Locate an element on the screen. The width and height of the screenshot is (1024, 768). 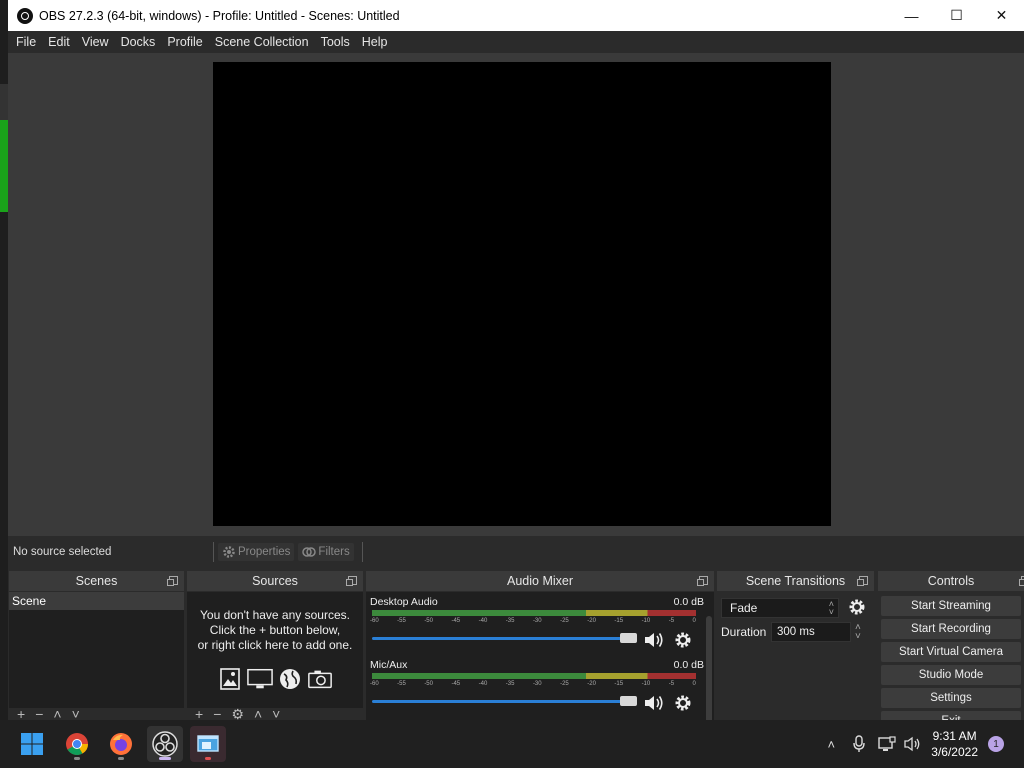
scenes-toolbar: + − ˄ ˅ is located at coordinates (96, 714).